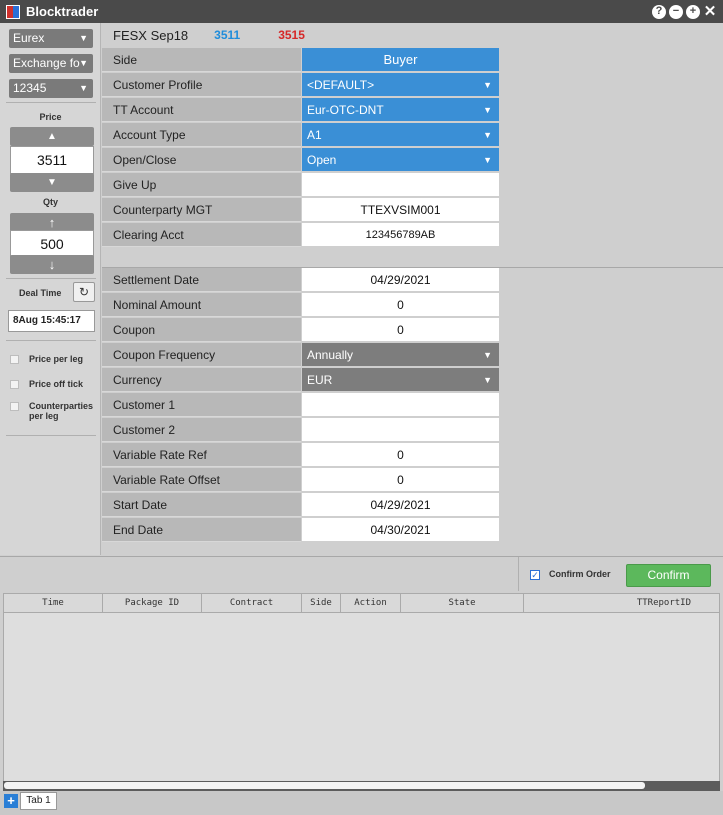 The image size is (723, 815). I want to click on confirm-order-label: Confirm Order, so click(580, 574).